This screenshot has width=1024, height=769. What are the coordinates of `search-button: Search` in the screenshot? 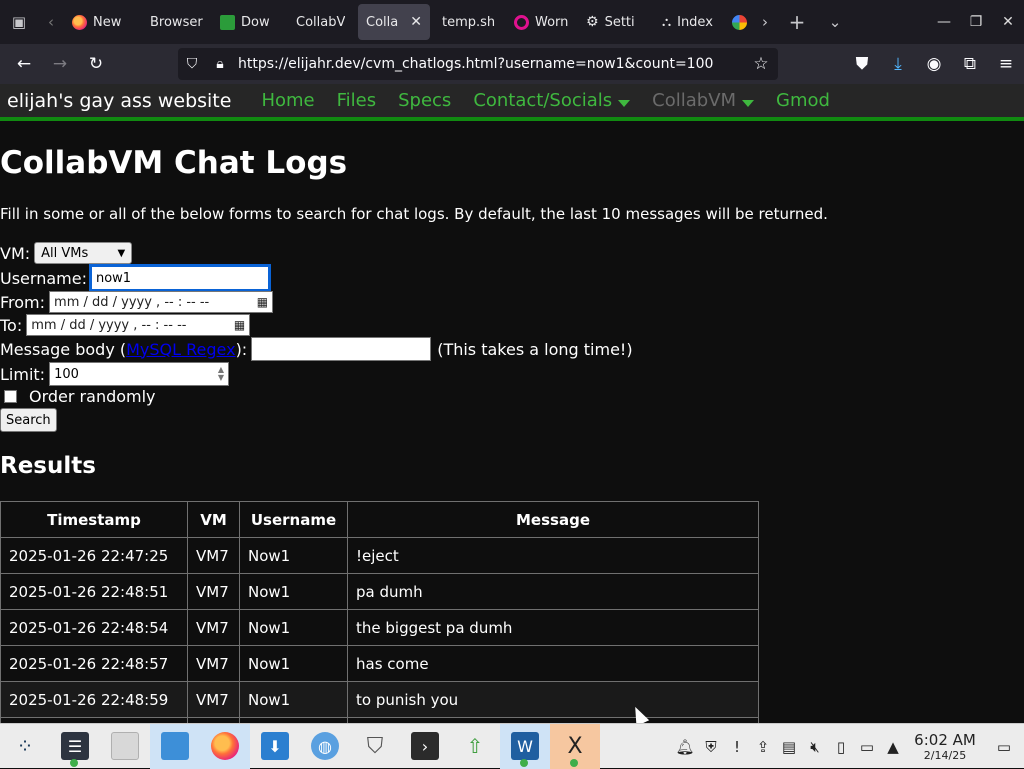 It's located at (28, 420).